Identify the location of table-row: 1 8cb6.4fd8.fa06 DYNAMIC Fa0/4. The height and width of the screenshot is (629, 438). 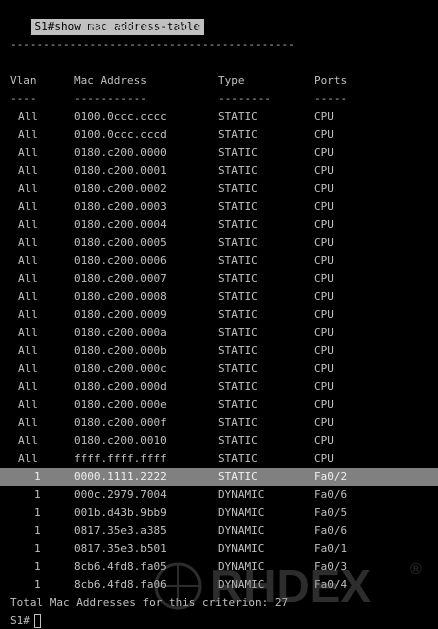
(219, 585).